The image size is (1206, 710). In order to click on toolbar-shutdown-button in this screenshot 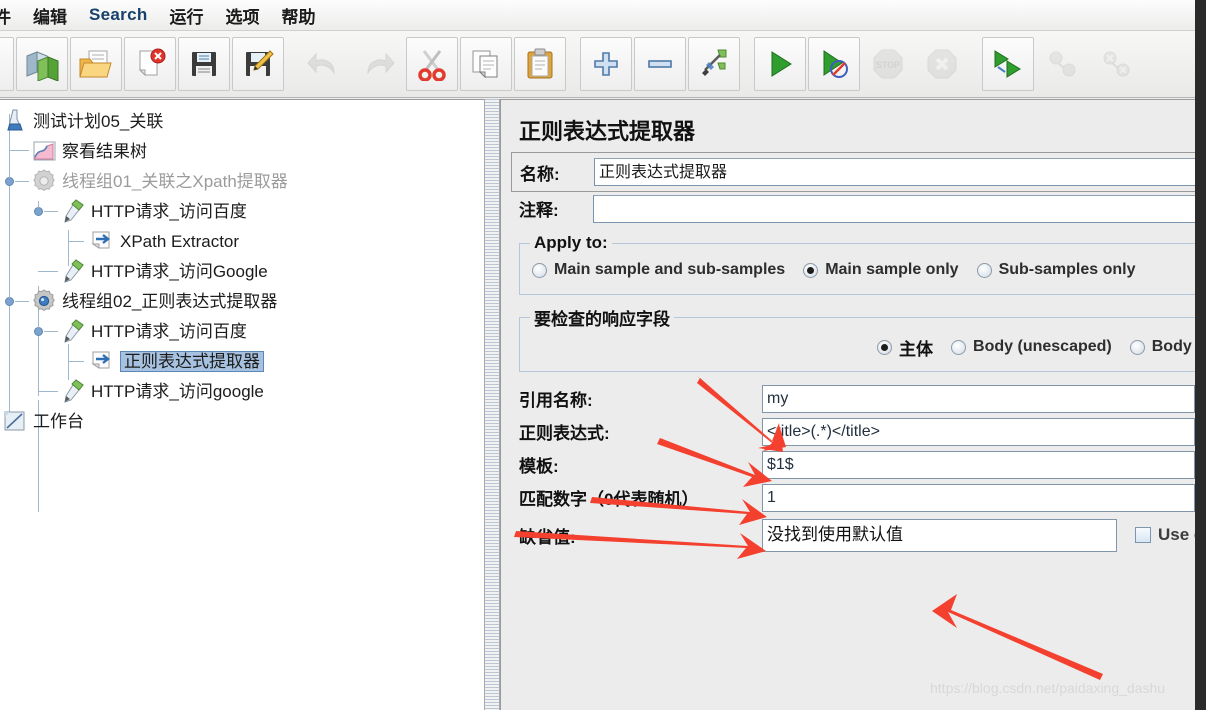, I will do `click(942, 64)`.